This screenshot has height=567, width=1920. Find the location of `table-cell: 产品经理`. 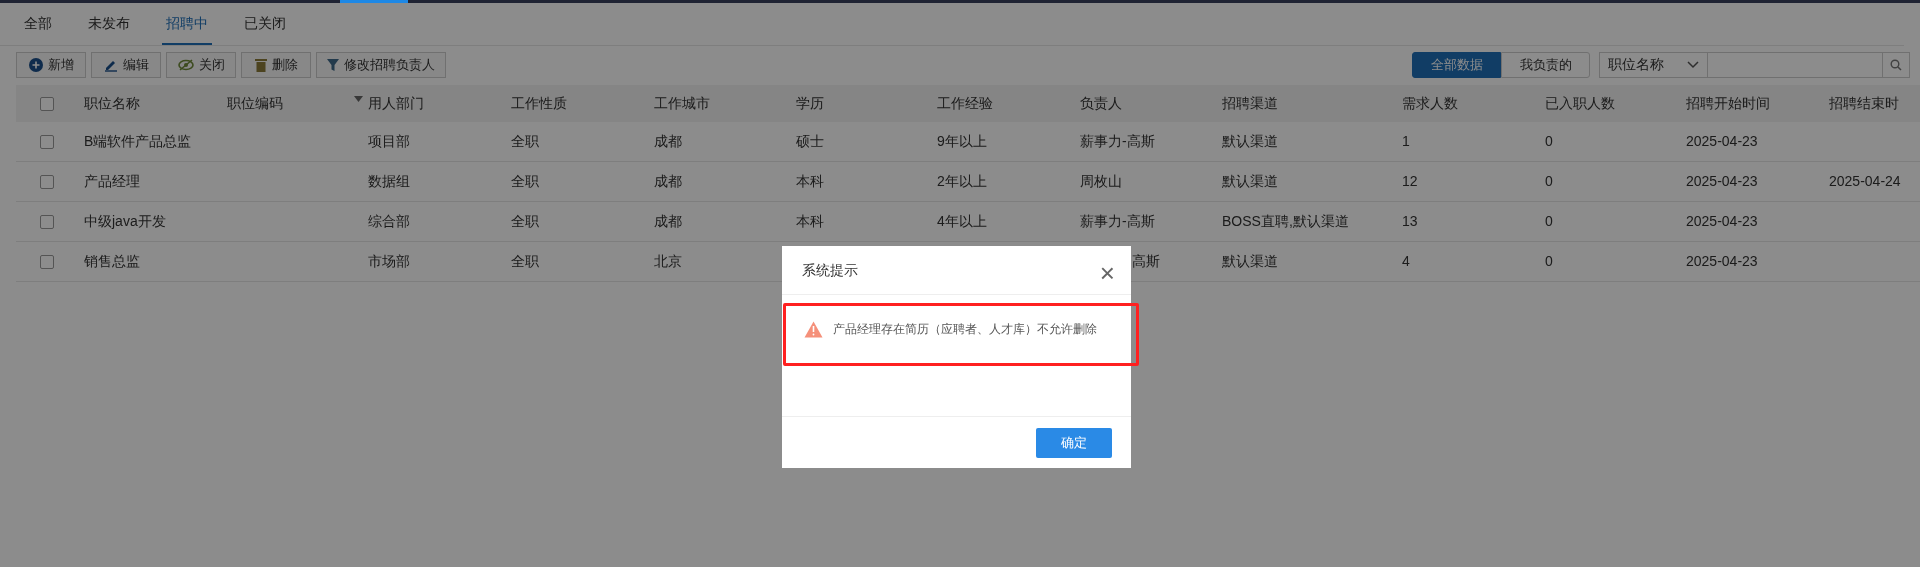

table-cell: 产品经理 is located at coordinates (112, 181).